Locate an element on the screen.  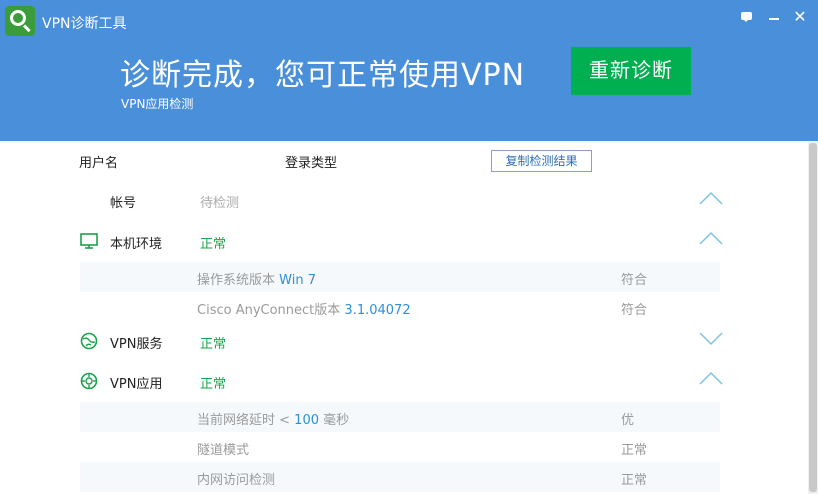
detail-network-latency: 当前网络延时 < 100 毫秒 is located at coordinates (273, 418).